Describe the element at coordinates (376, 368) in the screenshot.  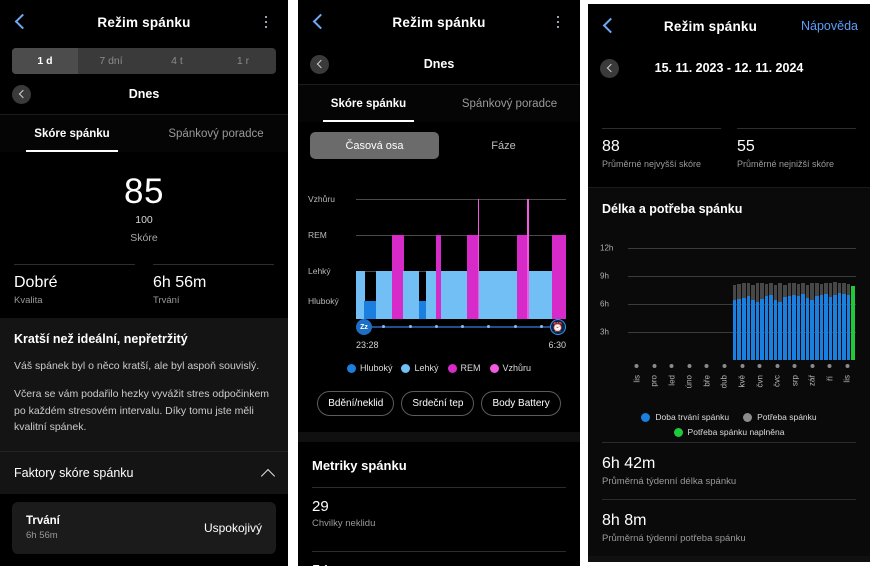
I see `legend-label: Hluboký` at that location.